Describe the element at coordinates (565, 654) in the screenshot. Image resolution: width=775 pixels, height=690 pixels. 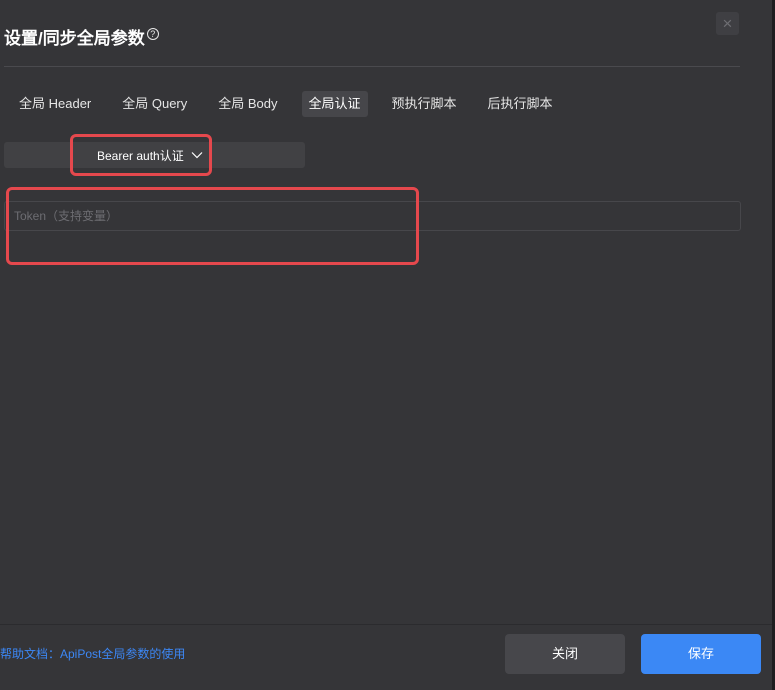
I see `close-button: 关闭` at that location.